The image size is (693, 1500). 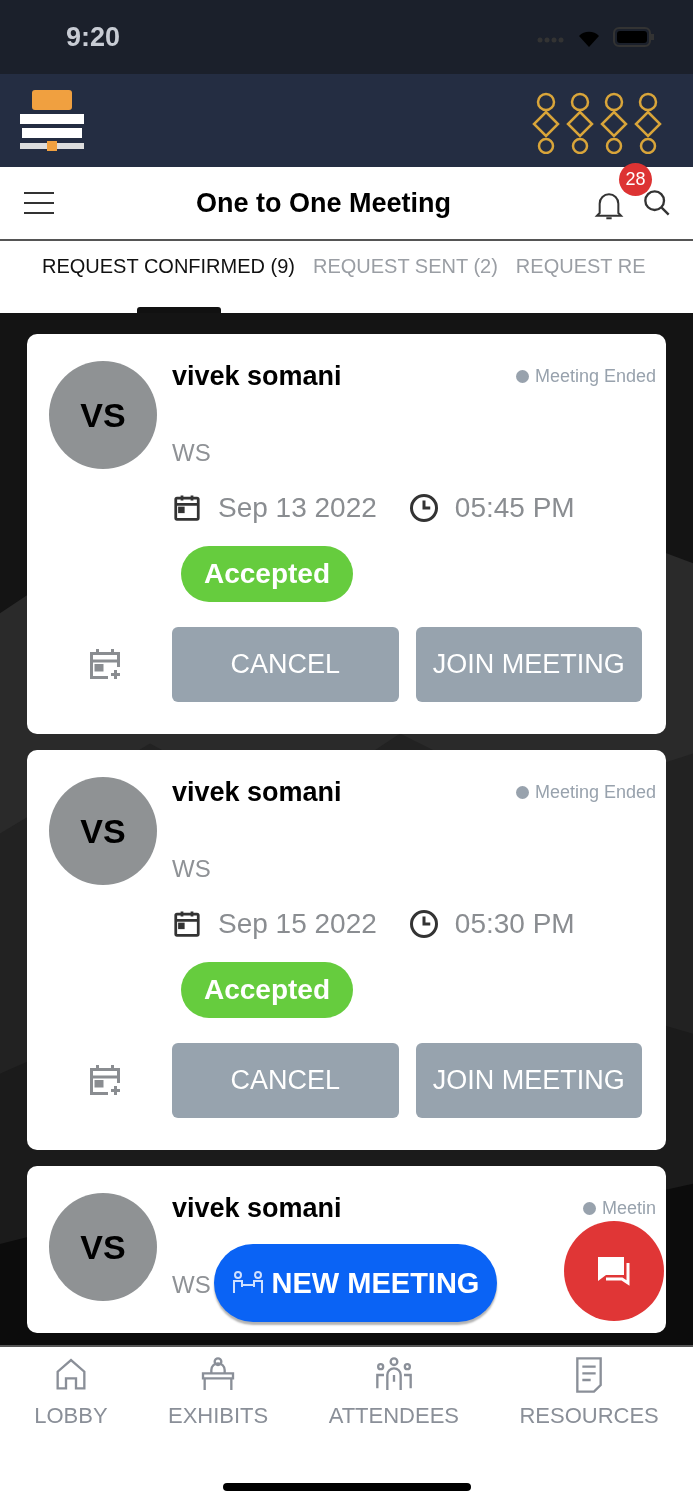 I want to click on search-icon, so click(x=657, y=203).